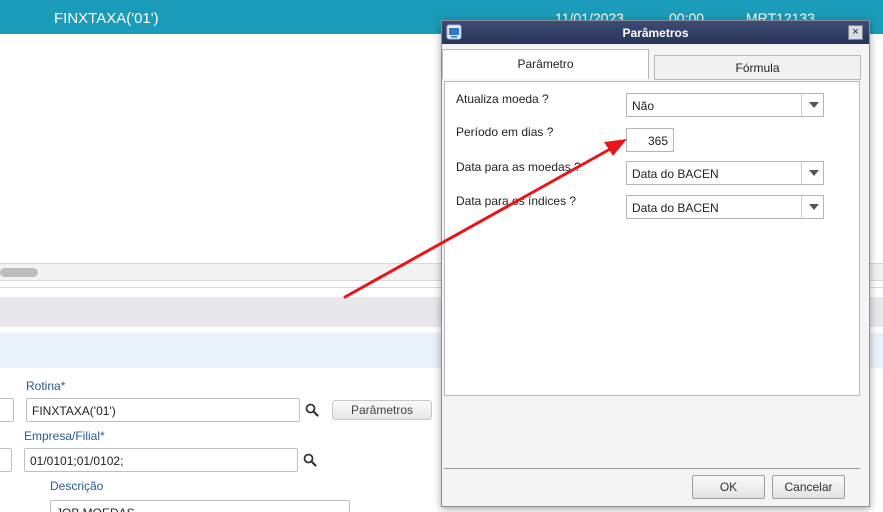  What do you see at coordinates (728, 487) in the screenshot?
I see `ok-button: OK` at bounding box center [728, 487].